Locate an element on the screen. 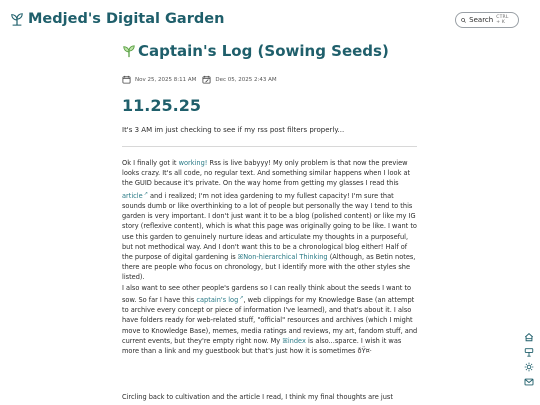 The height and width of the screenshot is (405, 540). modified-date: Dec 05, 2025 2:43 AM is located at coordinates (246, 79).